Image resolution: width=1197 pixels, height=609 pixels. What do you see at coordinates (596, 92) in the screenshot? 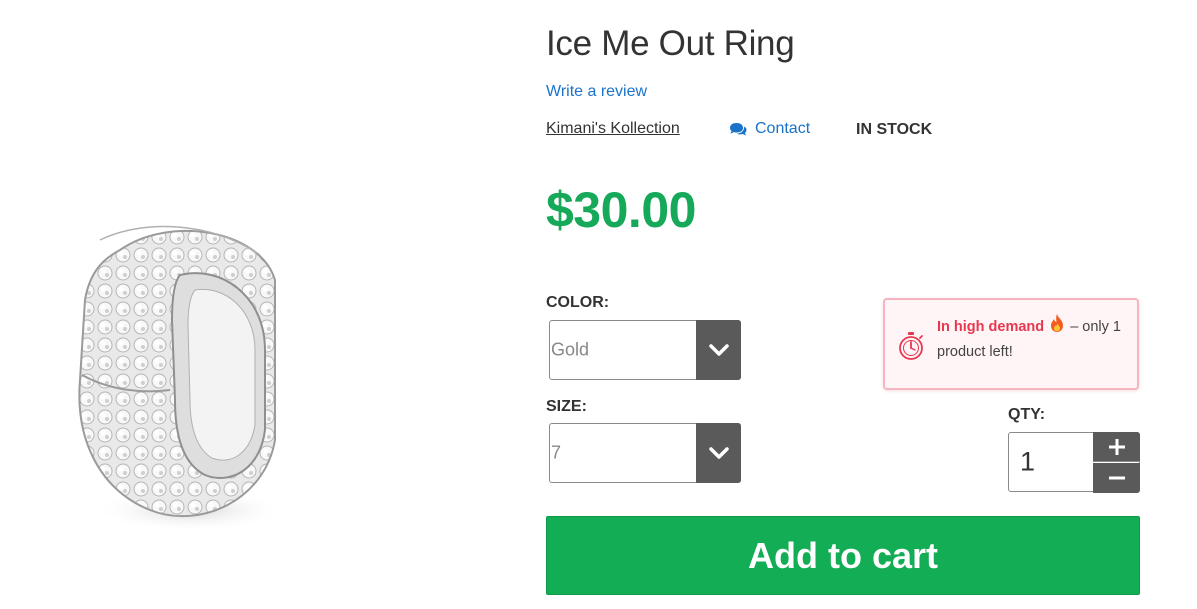
I see `write-review-link: Write a review` at bounding box center [596, 92].